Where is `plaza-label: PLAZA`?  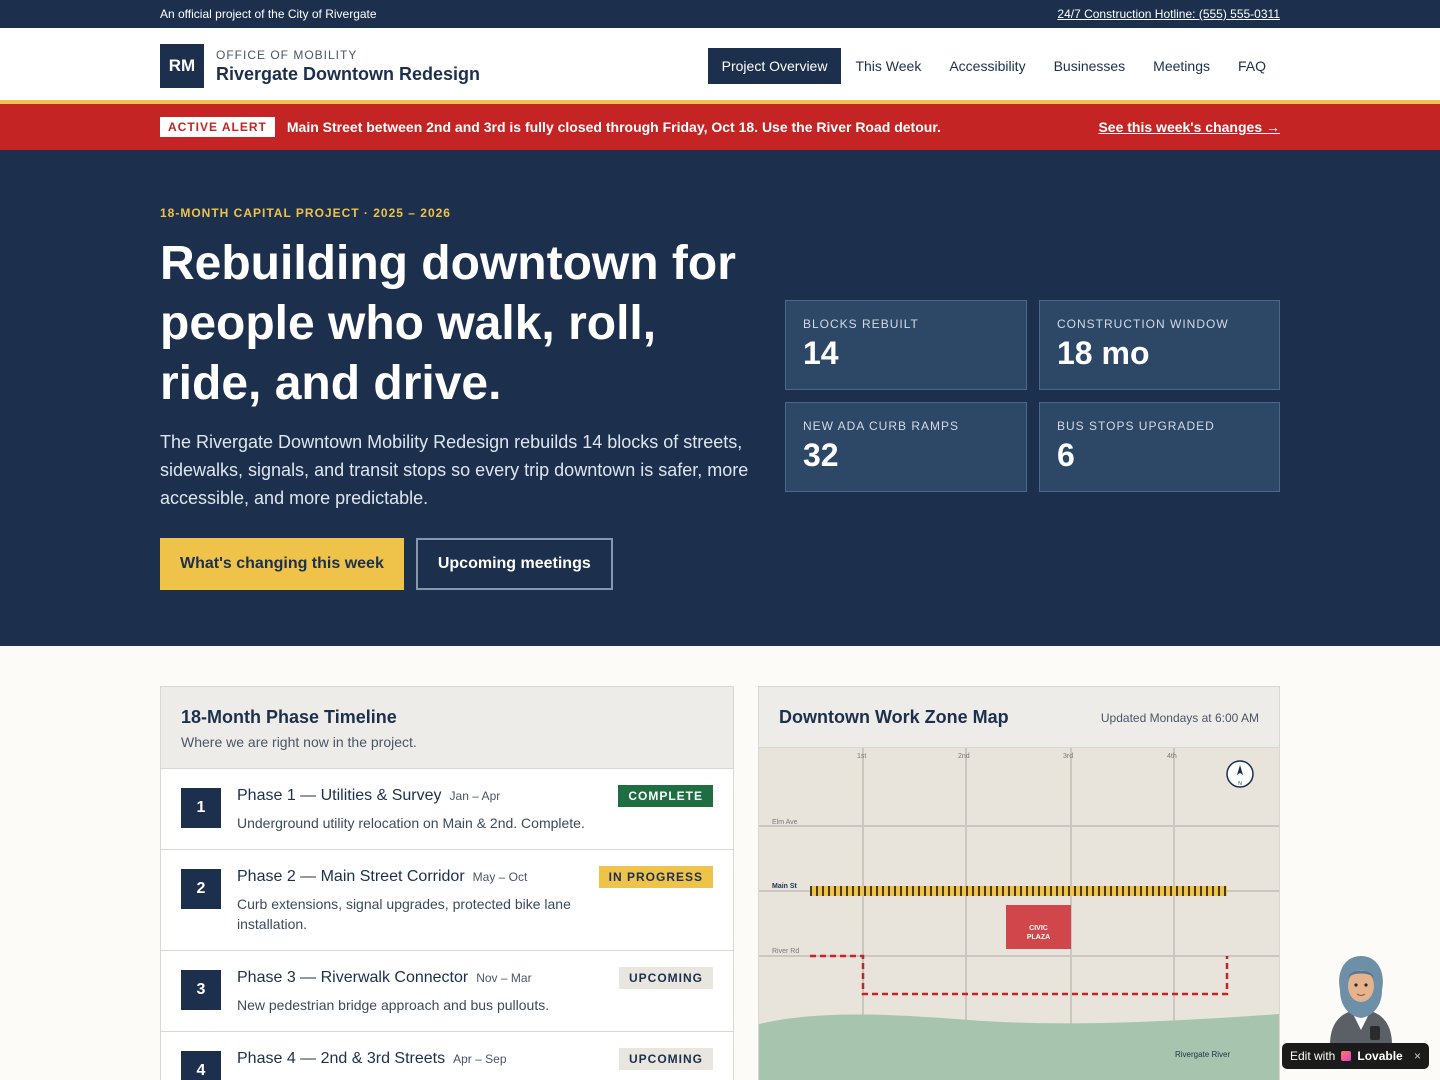
plaza-label: PLAZA is located at coordinates (1038, 937).